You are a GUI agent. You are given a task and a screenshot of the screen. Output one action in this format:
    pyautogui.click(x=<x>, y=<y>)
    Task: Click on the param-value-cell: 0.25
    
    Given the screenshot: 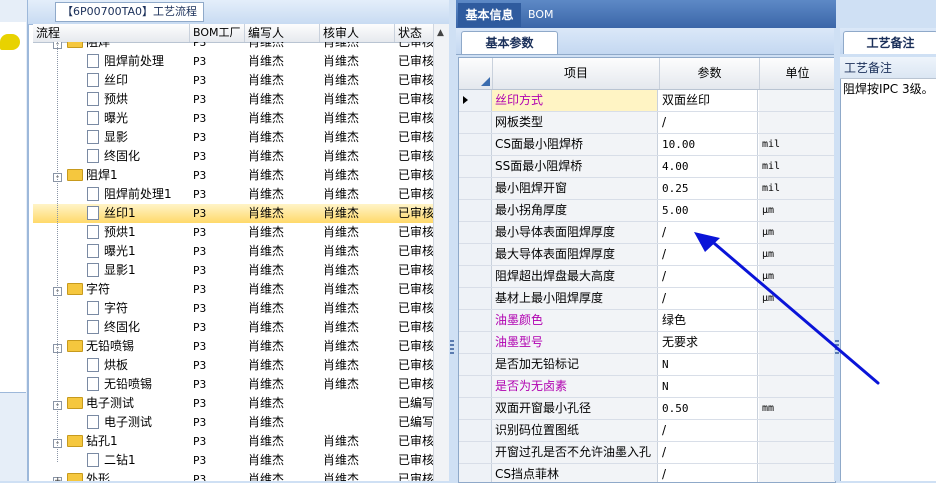 What is the action you would take?
    pyautogui.click(x=708, y=188)
    